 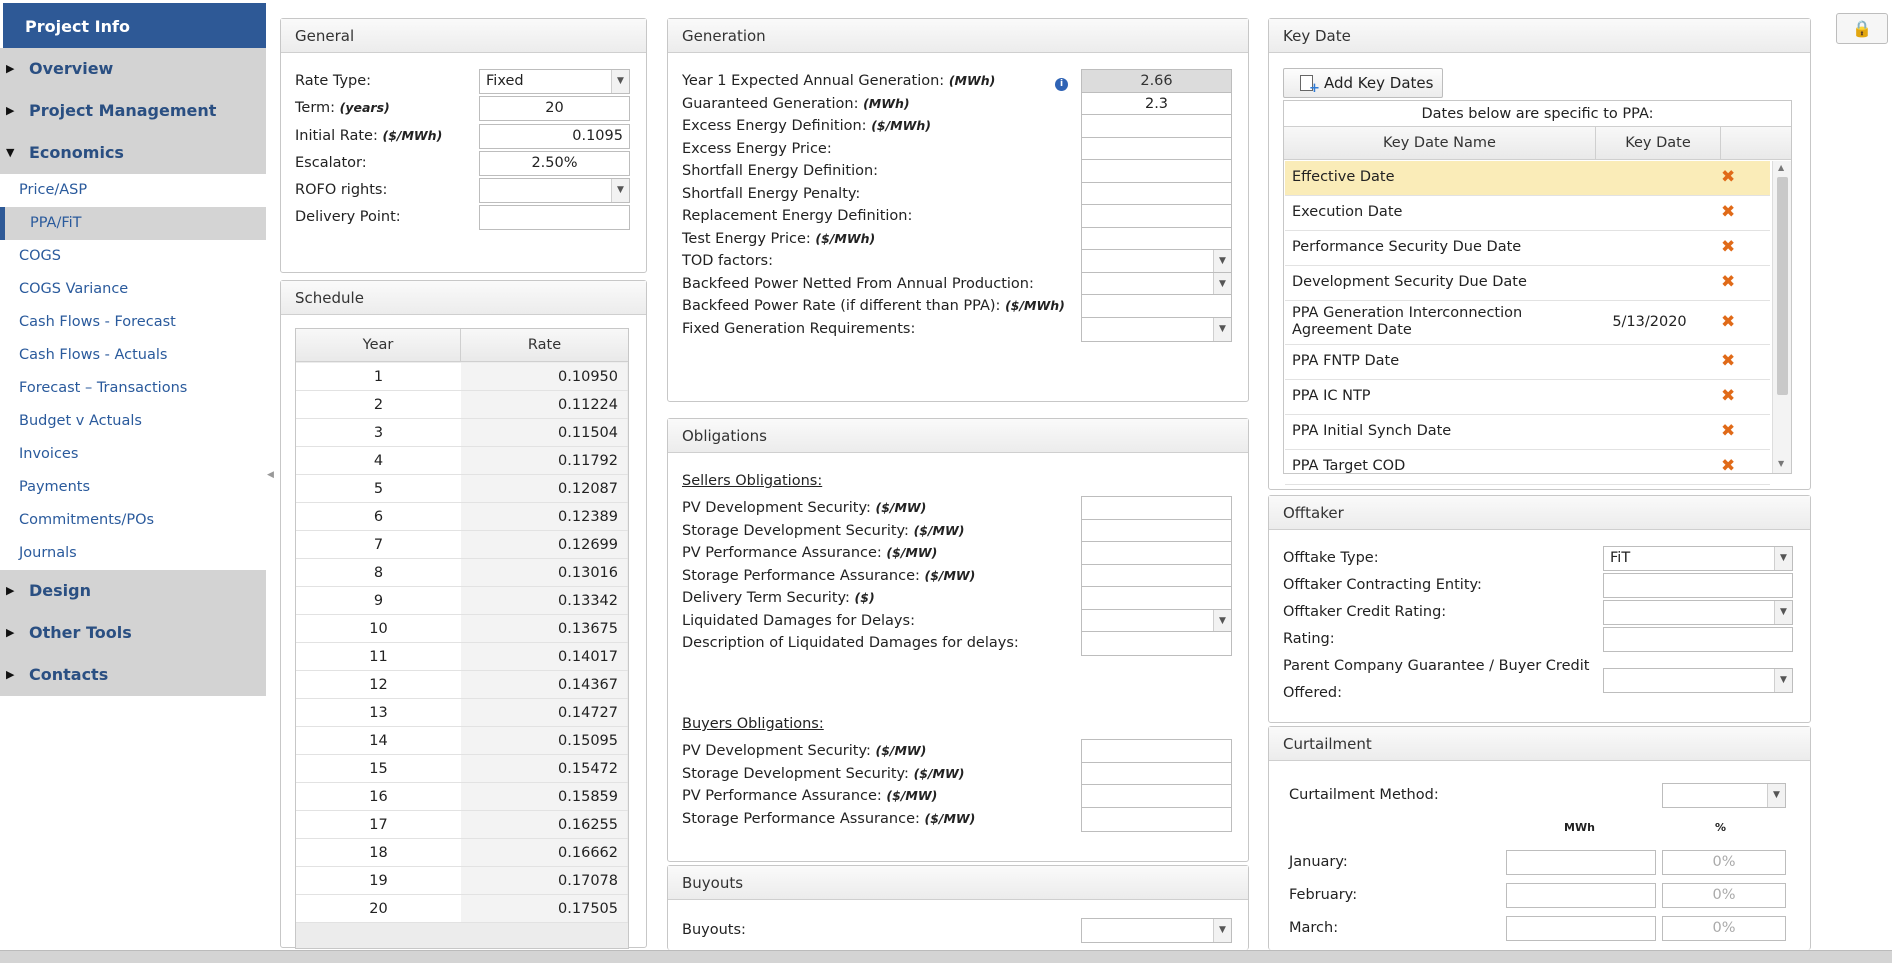 What do you see at coordinates (133, 487) in the screenshot?
I see `sidebar-item-payments: Payments` at bounding box center [133, 487].